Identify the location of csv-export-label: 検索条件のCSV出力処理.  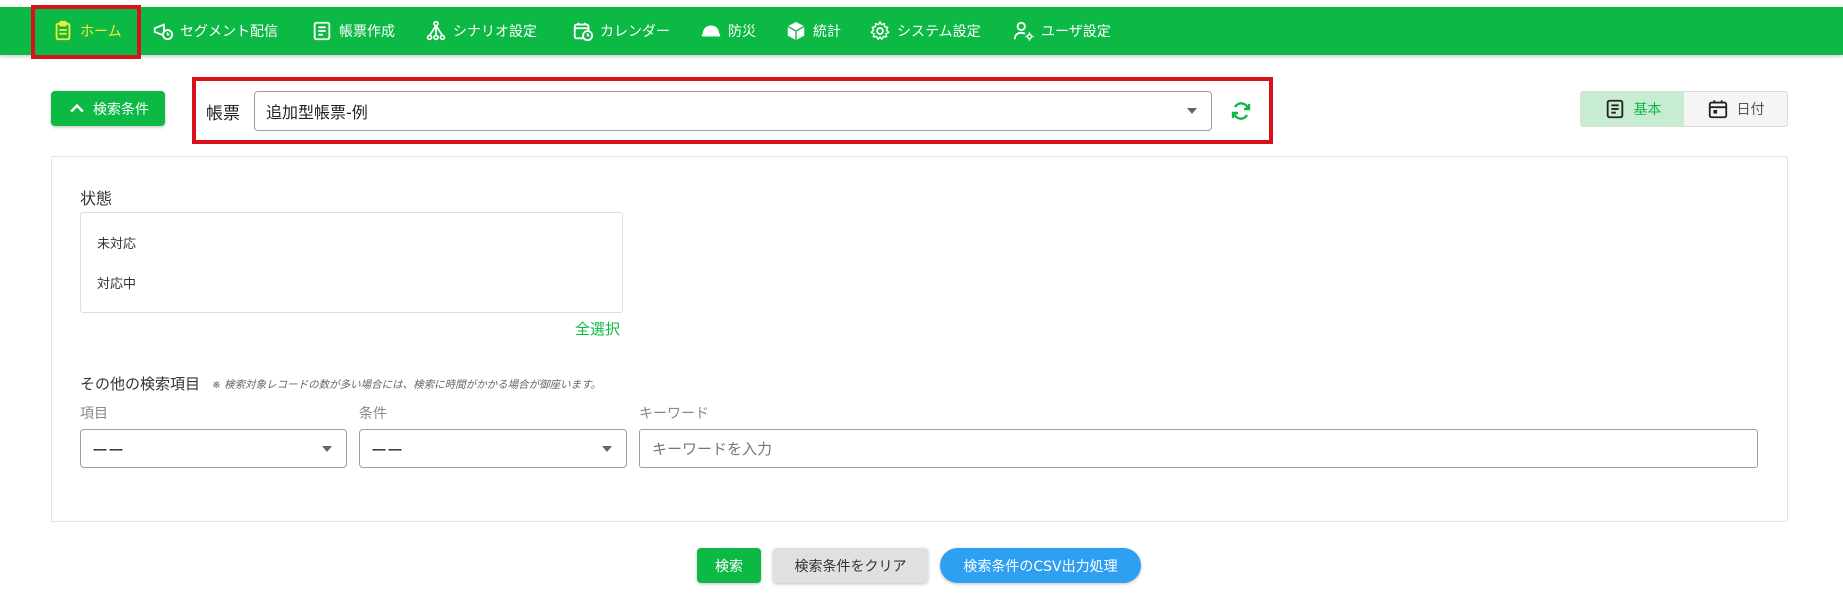
(1040, 566).